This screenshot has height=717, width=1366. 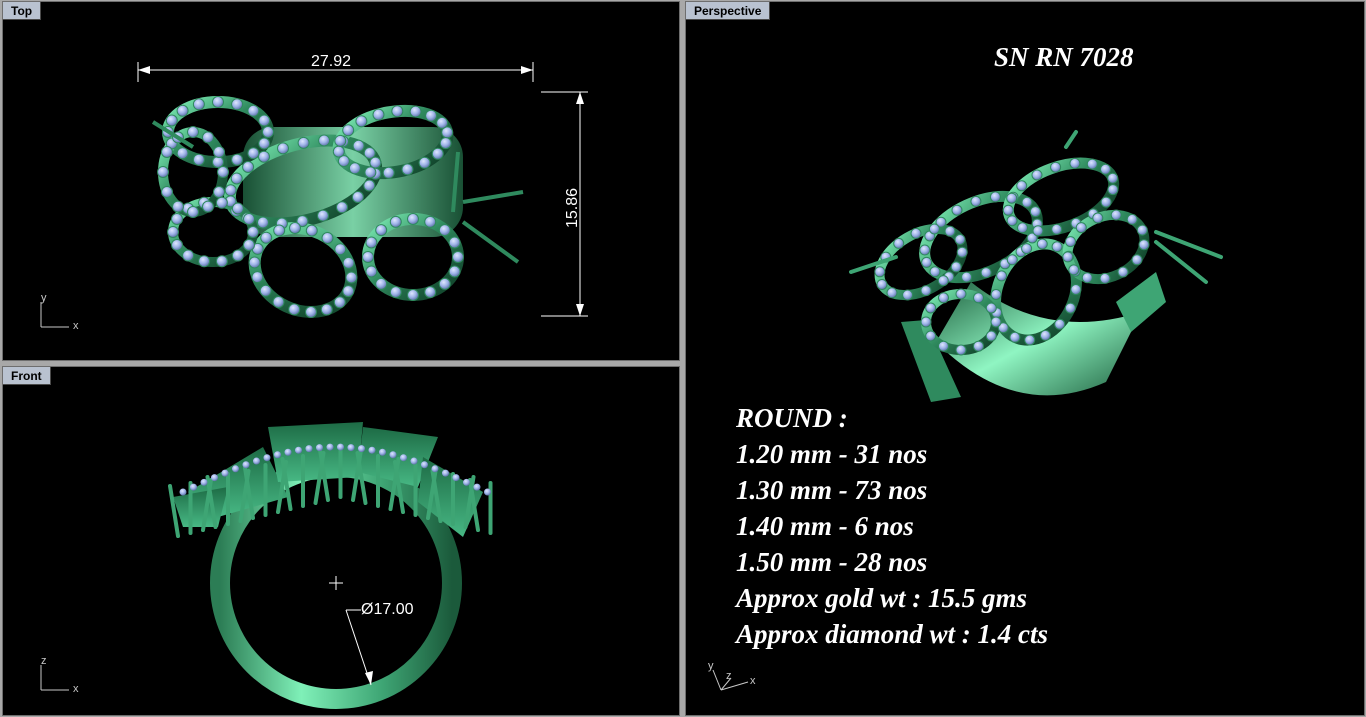 What do you see at coordinates (572, 208) in the screenshot?
I see `height-dimension-label: 15.86` at bounding box center [572, 208].